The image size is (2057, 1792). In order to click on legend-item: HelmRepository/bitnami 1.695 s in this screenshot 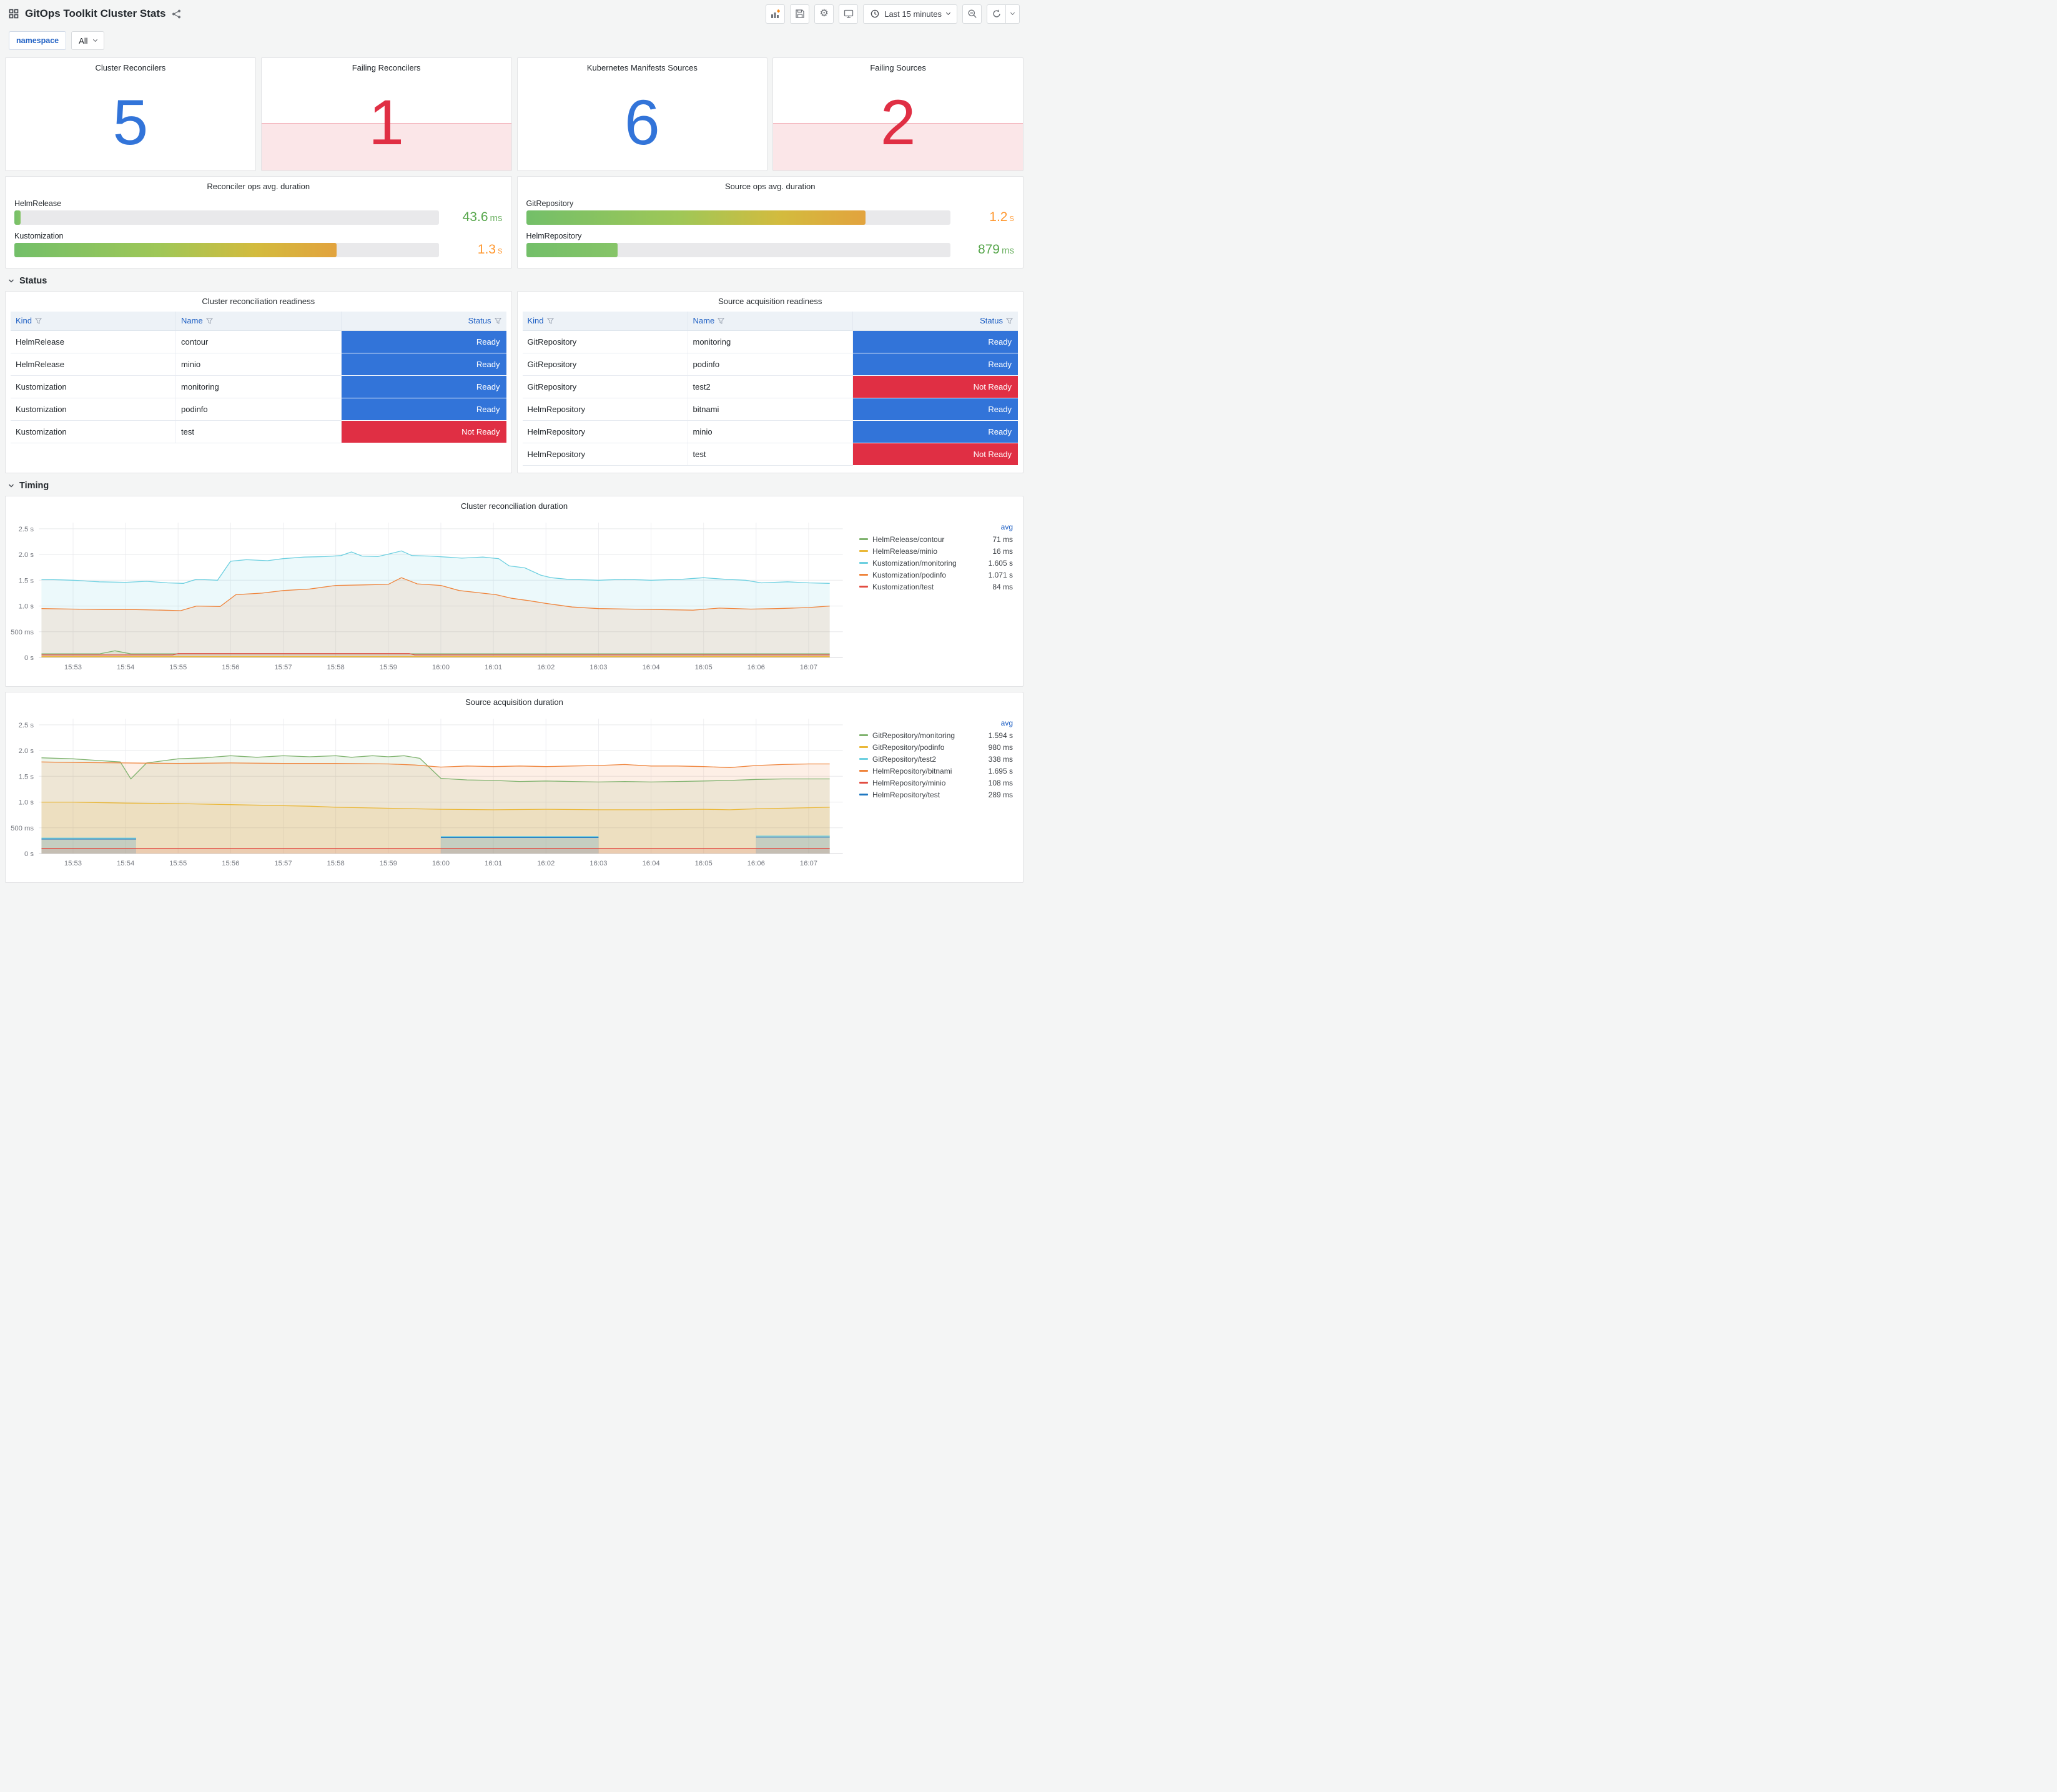, I will do `click(936, 771)`.